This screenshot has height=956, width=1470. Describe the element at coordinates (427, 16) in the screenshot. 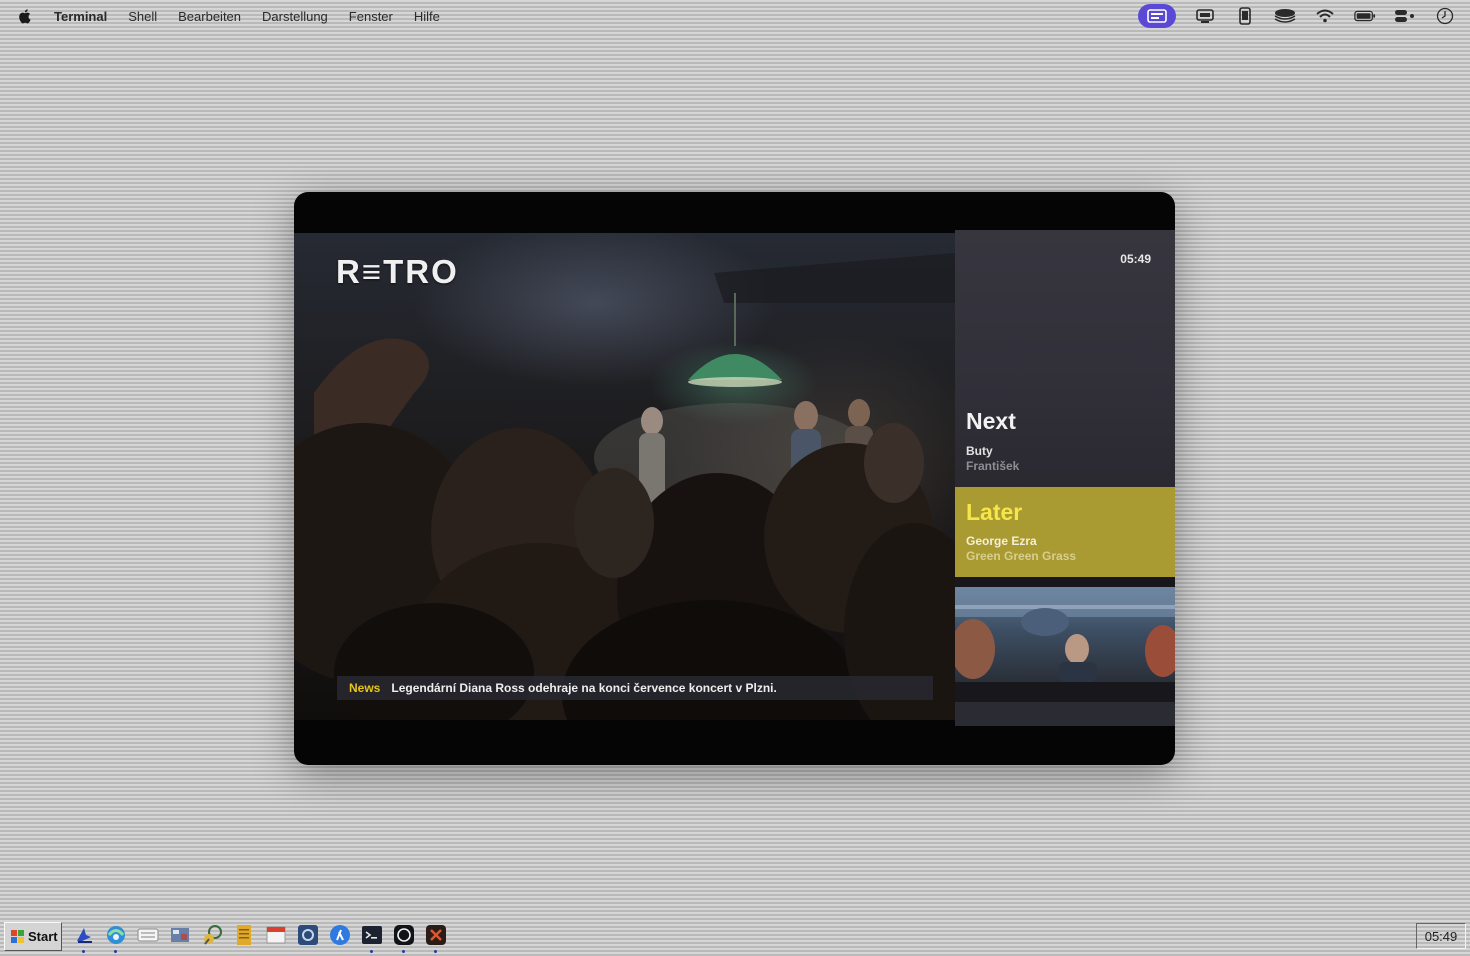

I see `menu-hilfe: Hilfe` at that location.